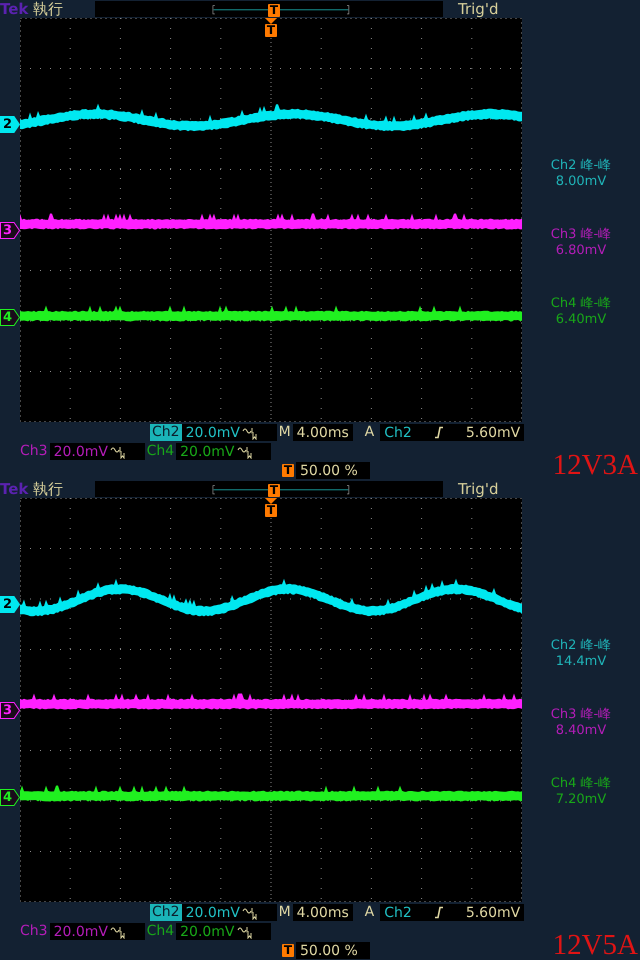 Image resolution: width=640 pixels, height=960 pixels. What do you see at coordinates (581, 731) in the screenshot?
I see `measurement-value: 8.40mV` at bounding box center [581, 731].